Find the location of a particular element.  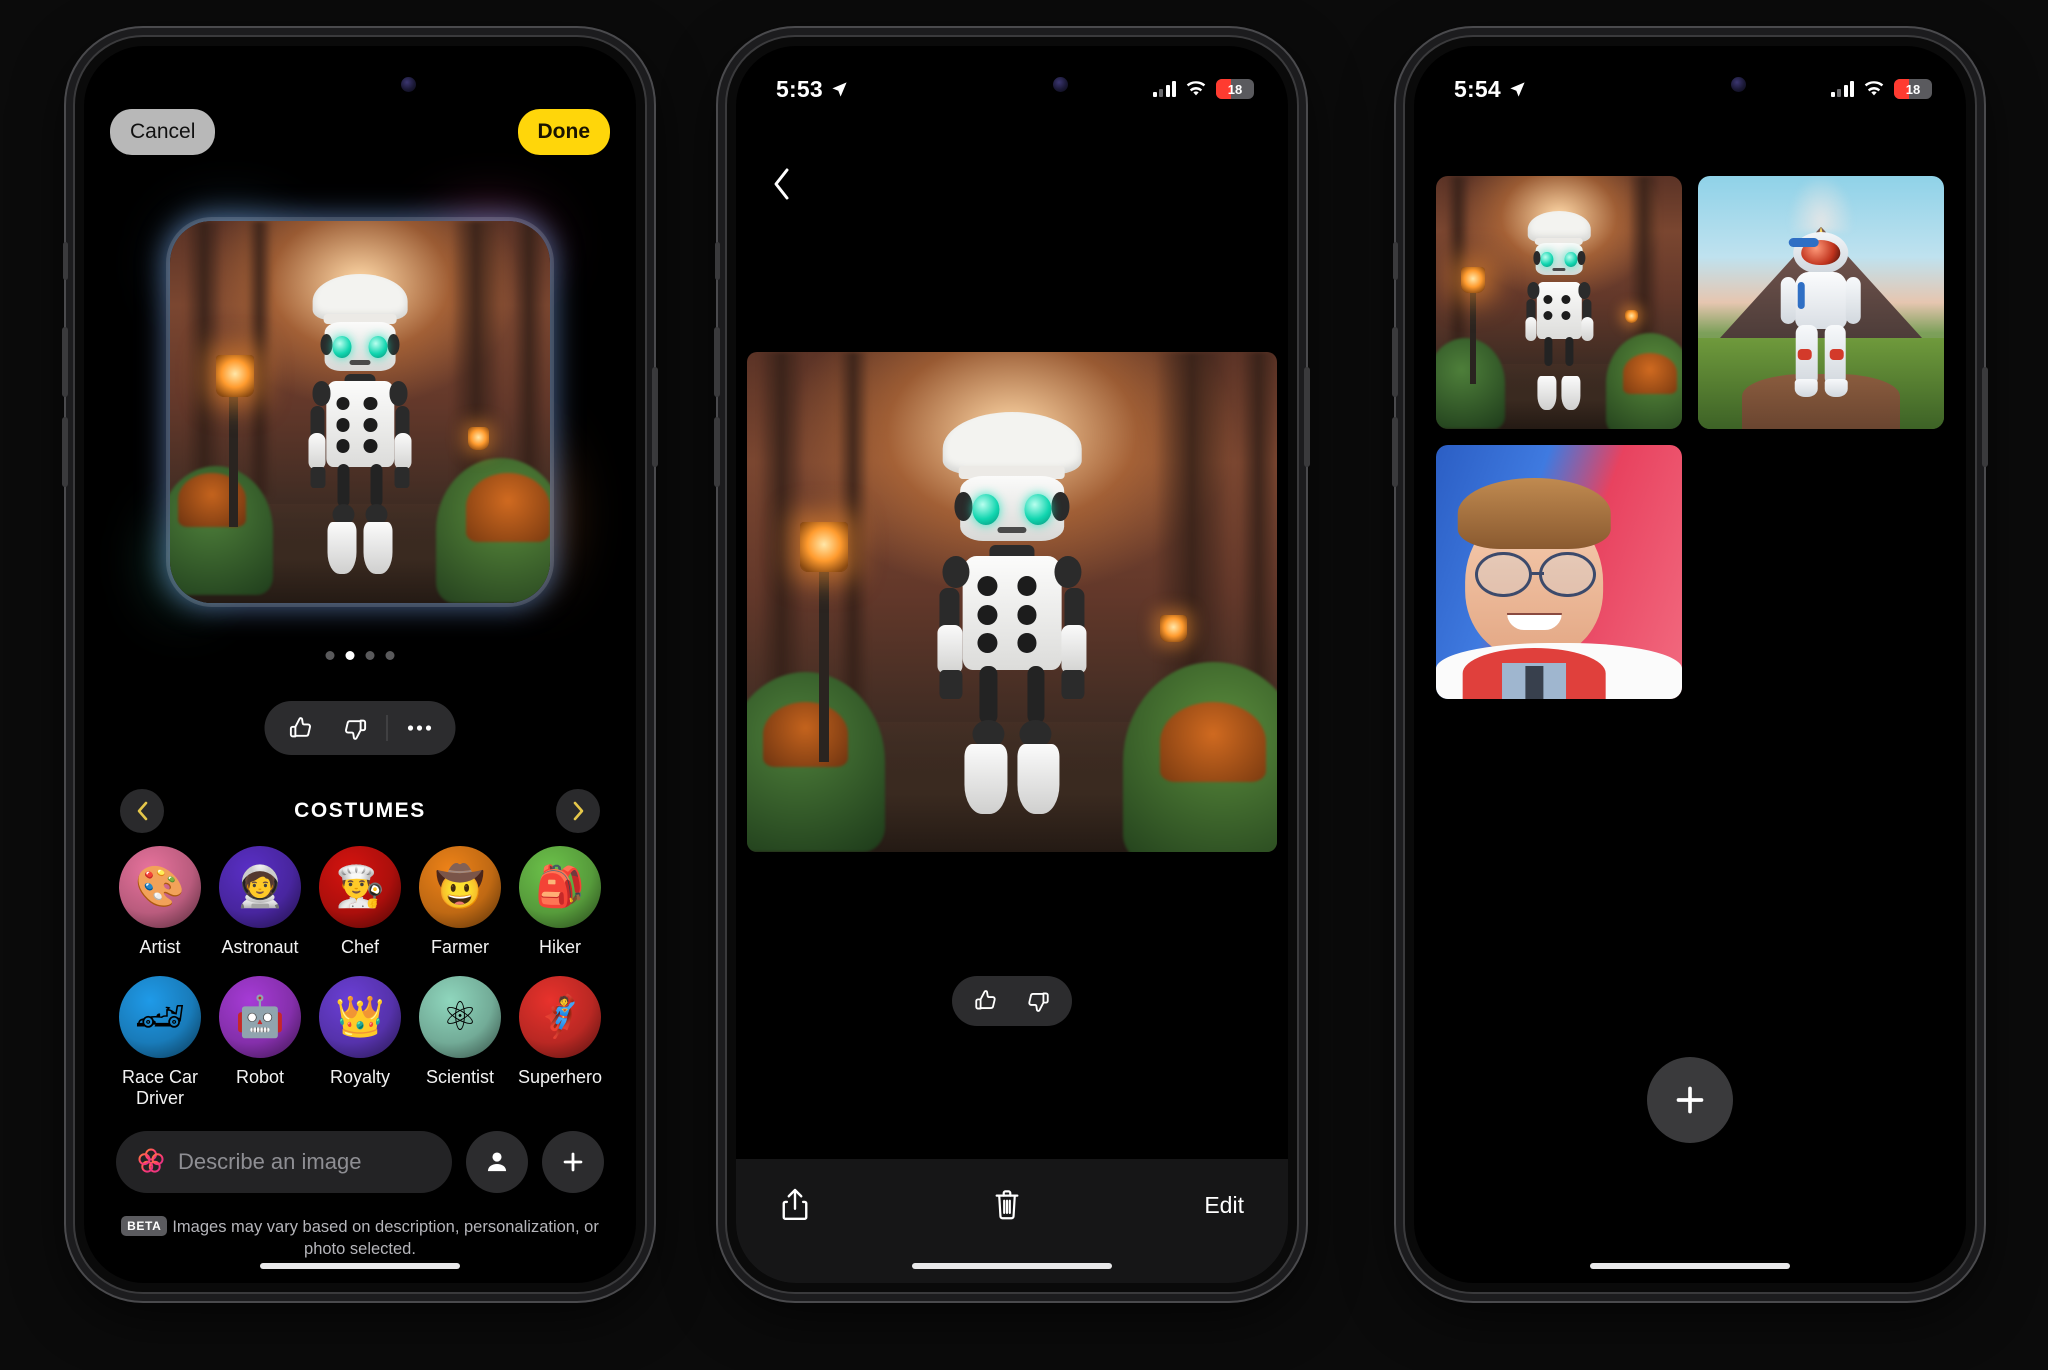

delete-button is located at coordinates (1007, 1205).